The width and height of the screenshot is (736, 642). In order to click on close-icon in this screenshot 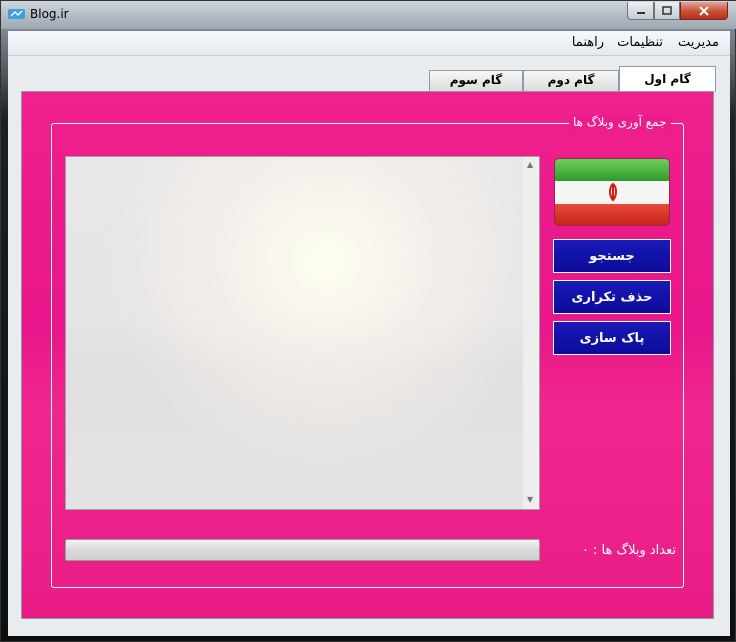, I will do `click(704, 10)`.